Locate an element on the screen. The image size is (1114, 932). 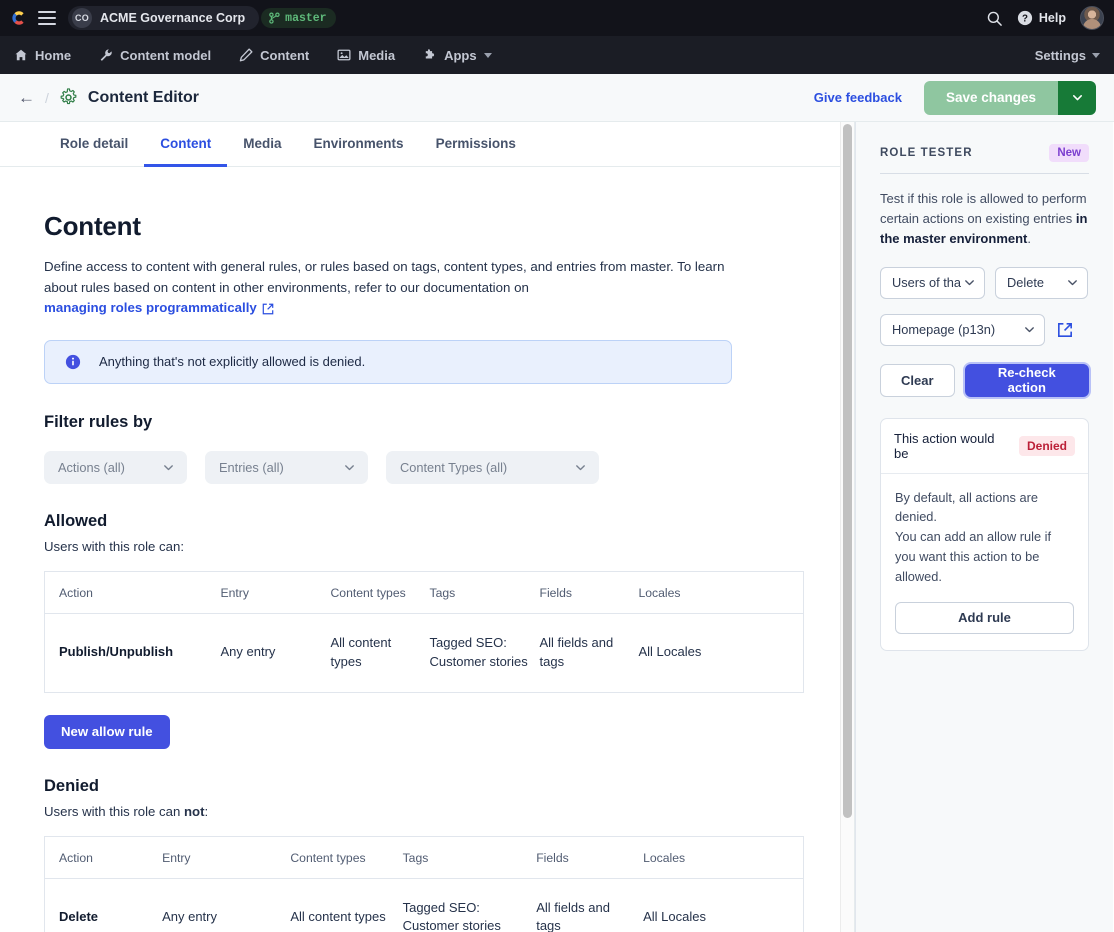
new-allow-rule-button: New allow rule is located at coordinates (107, 731).